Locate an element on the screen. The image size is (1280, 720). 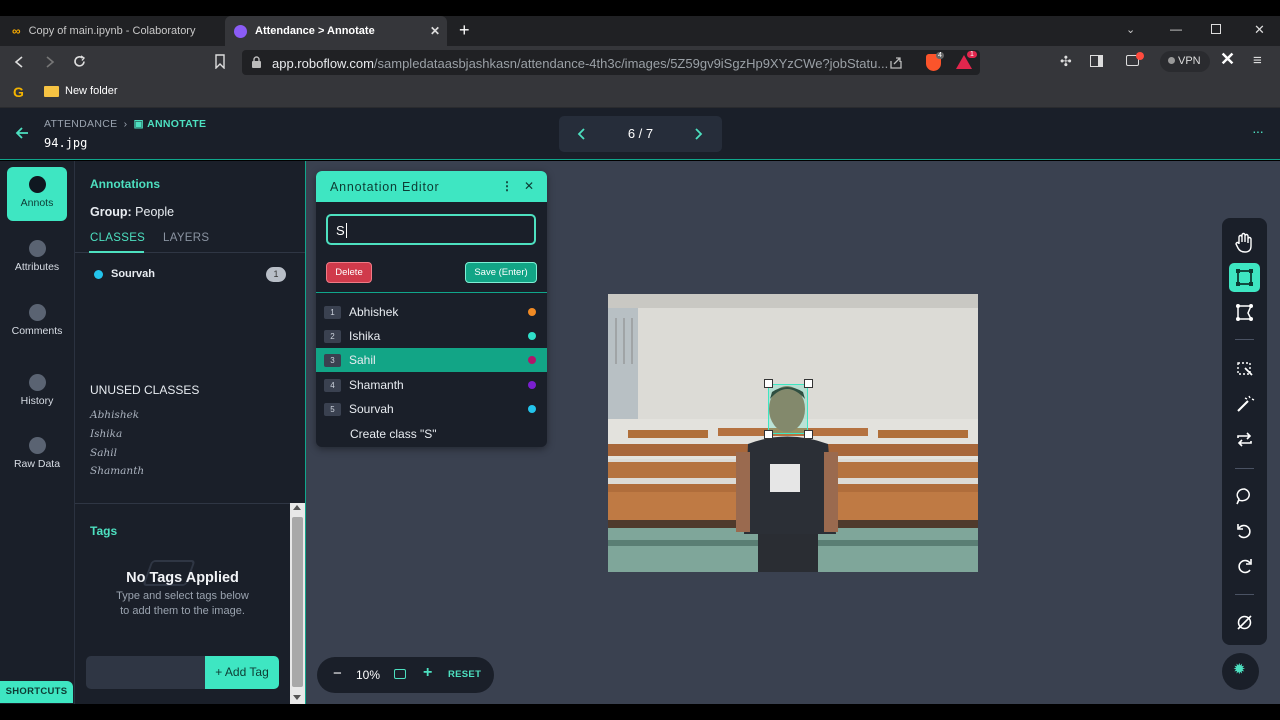
repeat-icon is located at coordinates (1244, 439).